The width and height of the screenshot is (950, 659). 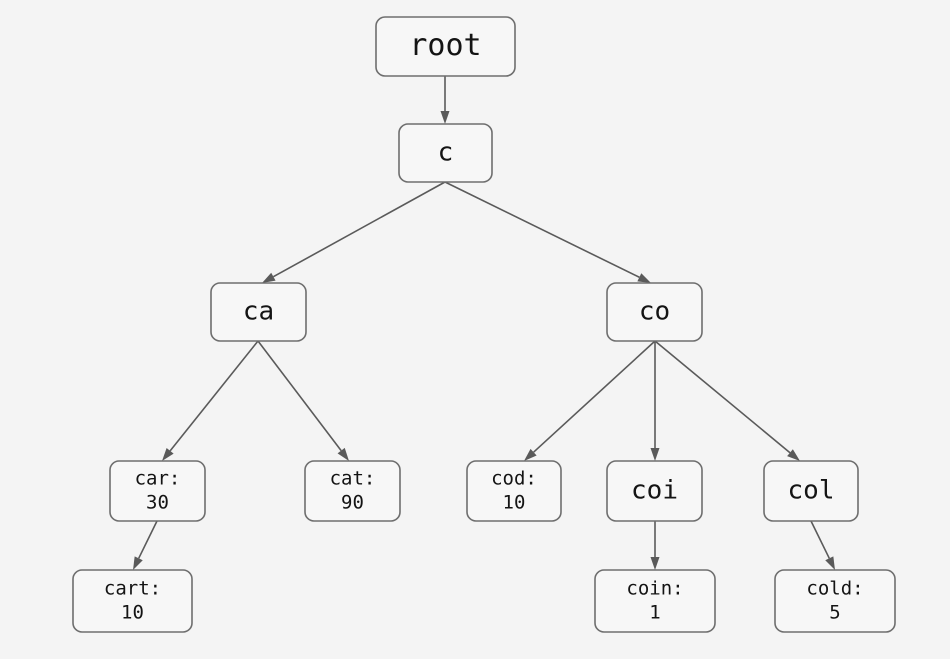 I want to click on tree-node-coi: coi, so click(x=654, y=491).